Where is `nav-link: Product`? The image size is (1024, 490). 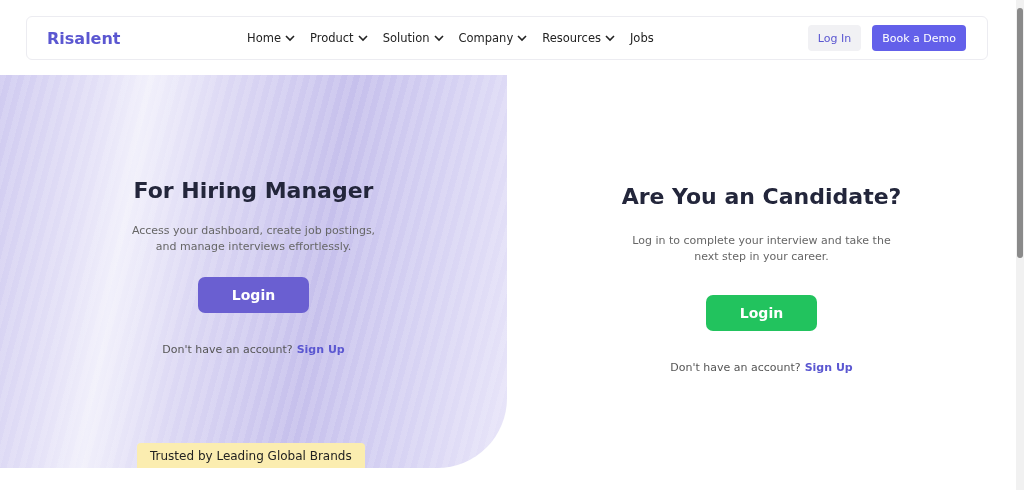 nav-link: Product is located at coordinates (339, 38).